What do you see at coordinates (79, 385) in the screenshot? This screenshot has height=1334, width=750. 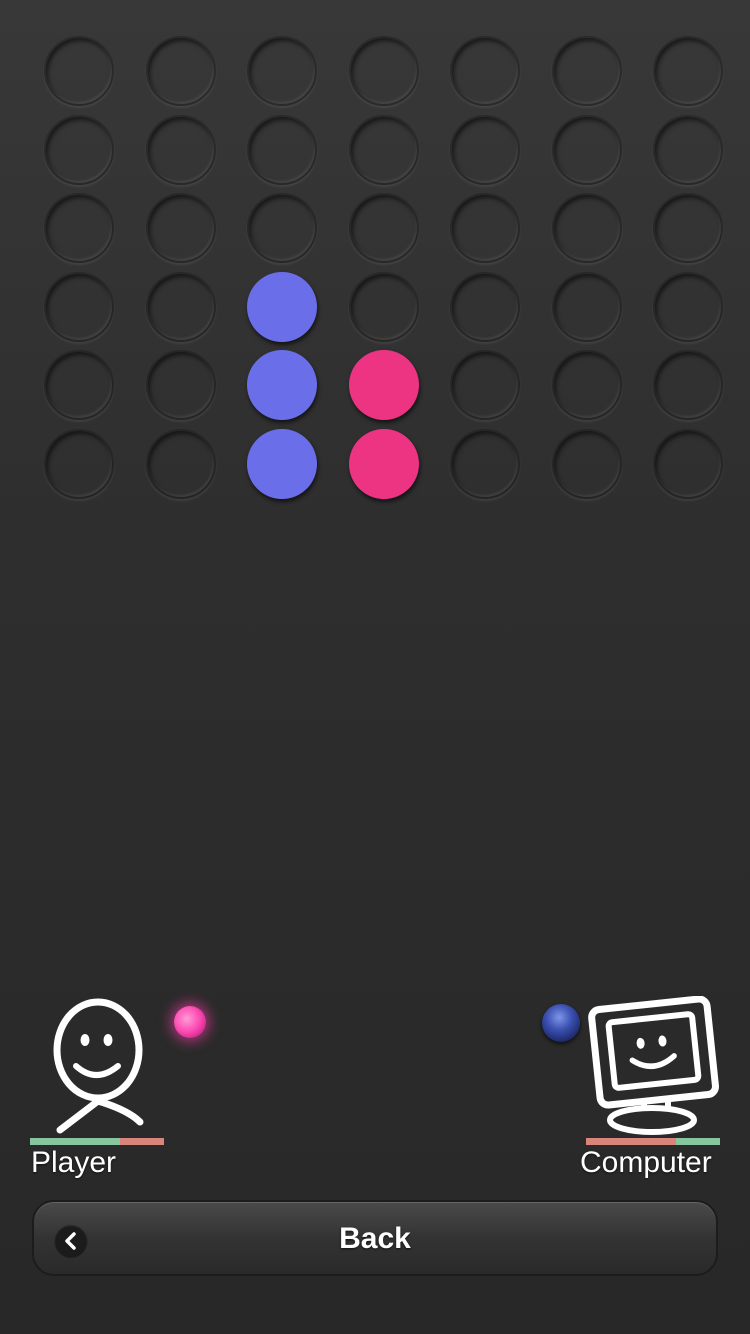 I see `board-cell-r5-c1` at bounding box center [79, 385].